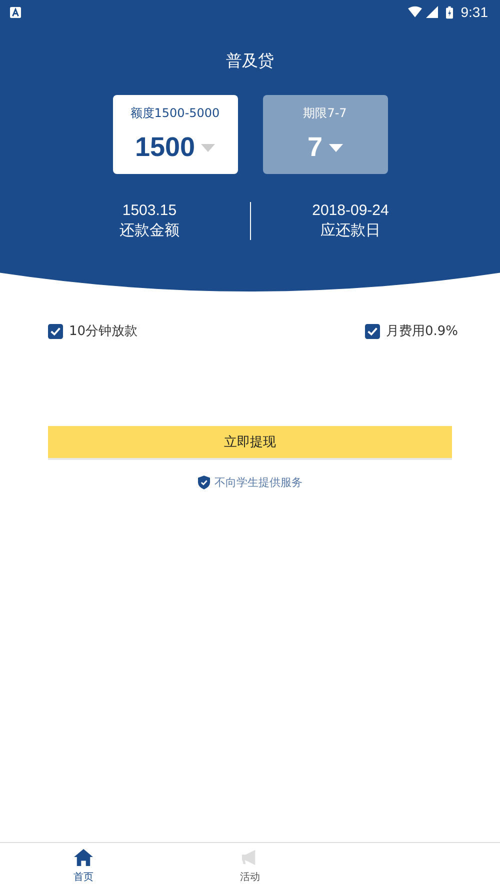  What do you see at coordinates (415, 12) in the screenshot?
I see `wifi-icon` at bounding box center [415, 12].